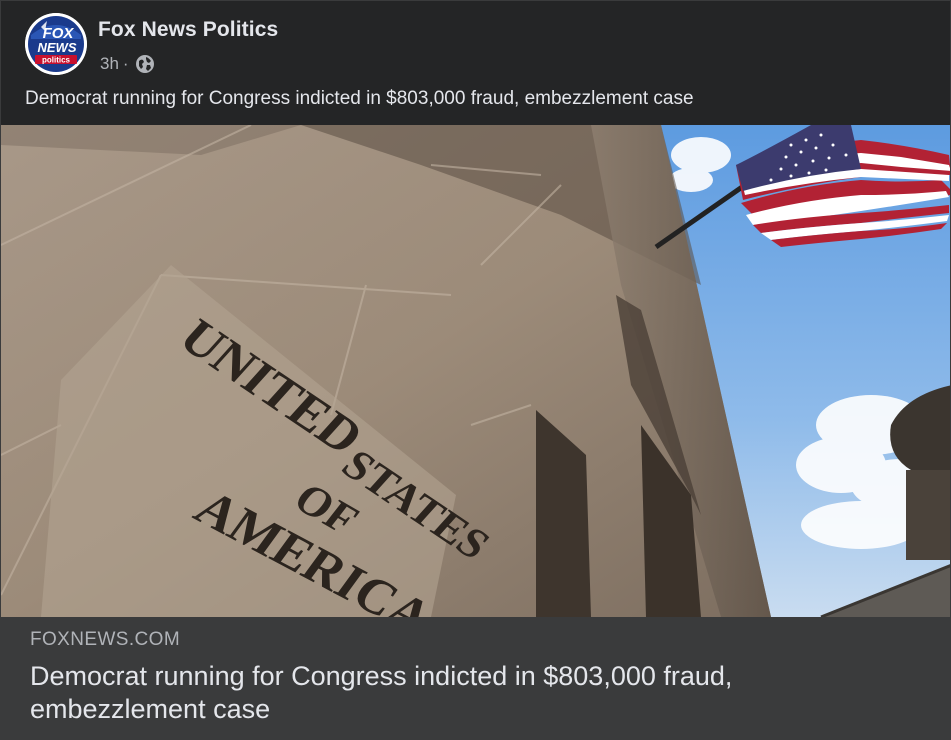 Image resolution: width=951 pixels, height=740 pixels. I want to click on fox-news-politics-logo: FOX NEWS politics, so click(56, 44).